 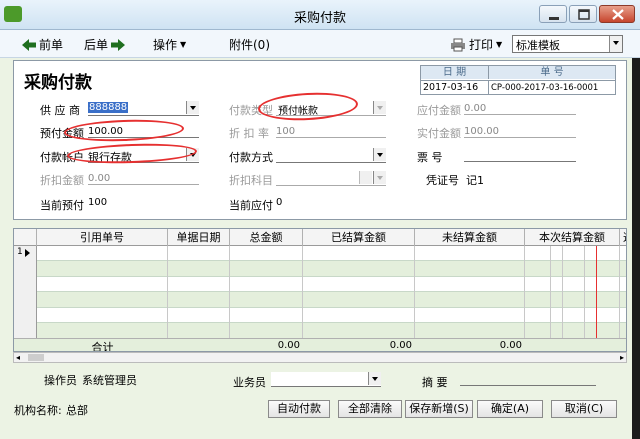 I want to click on vertical-scrollbar, so click(x=636, y=248).